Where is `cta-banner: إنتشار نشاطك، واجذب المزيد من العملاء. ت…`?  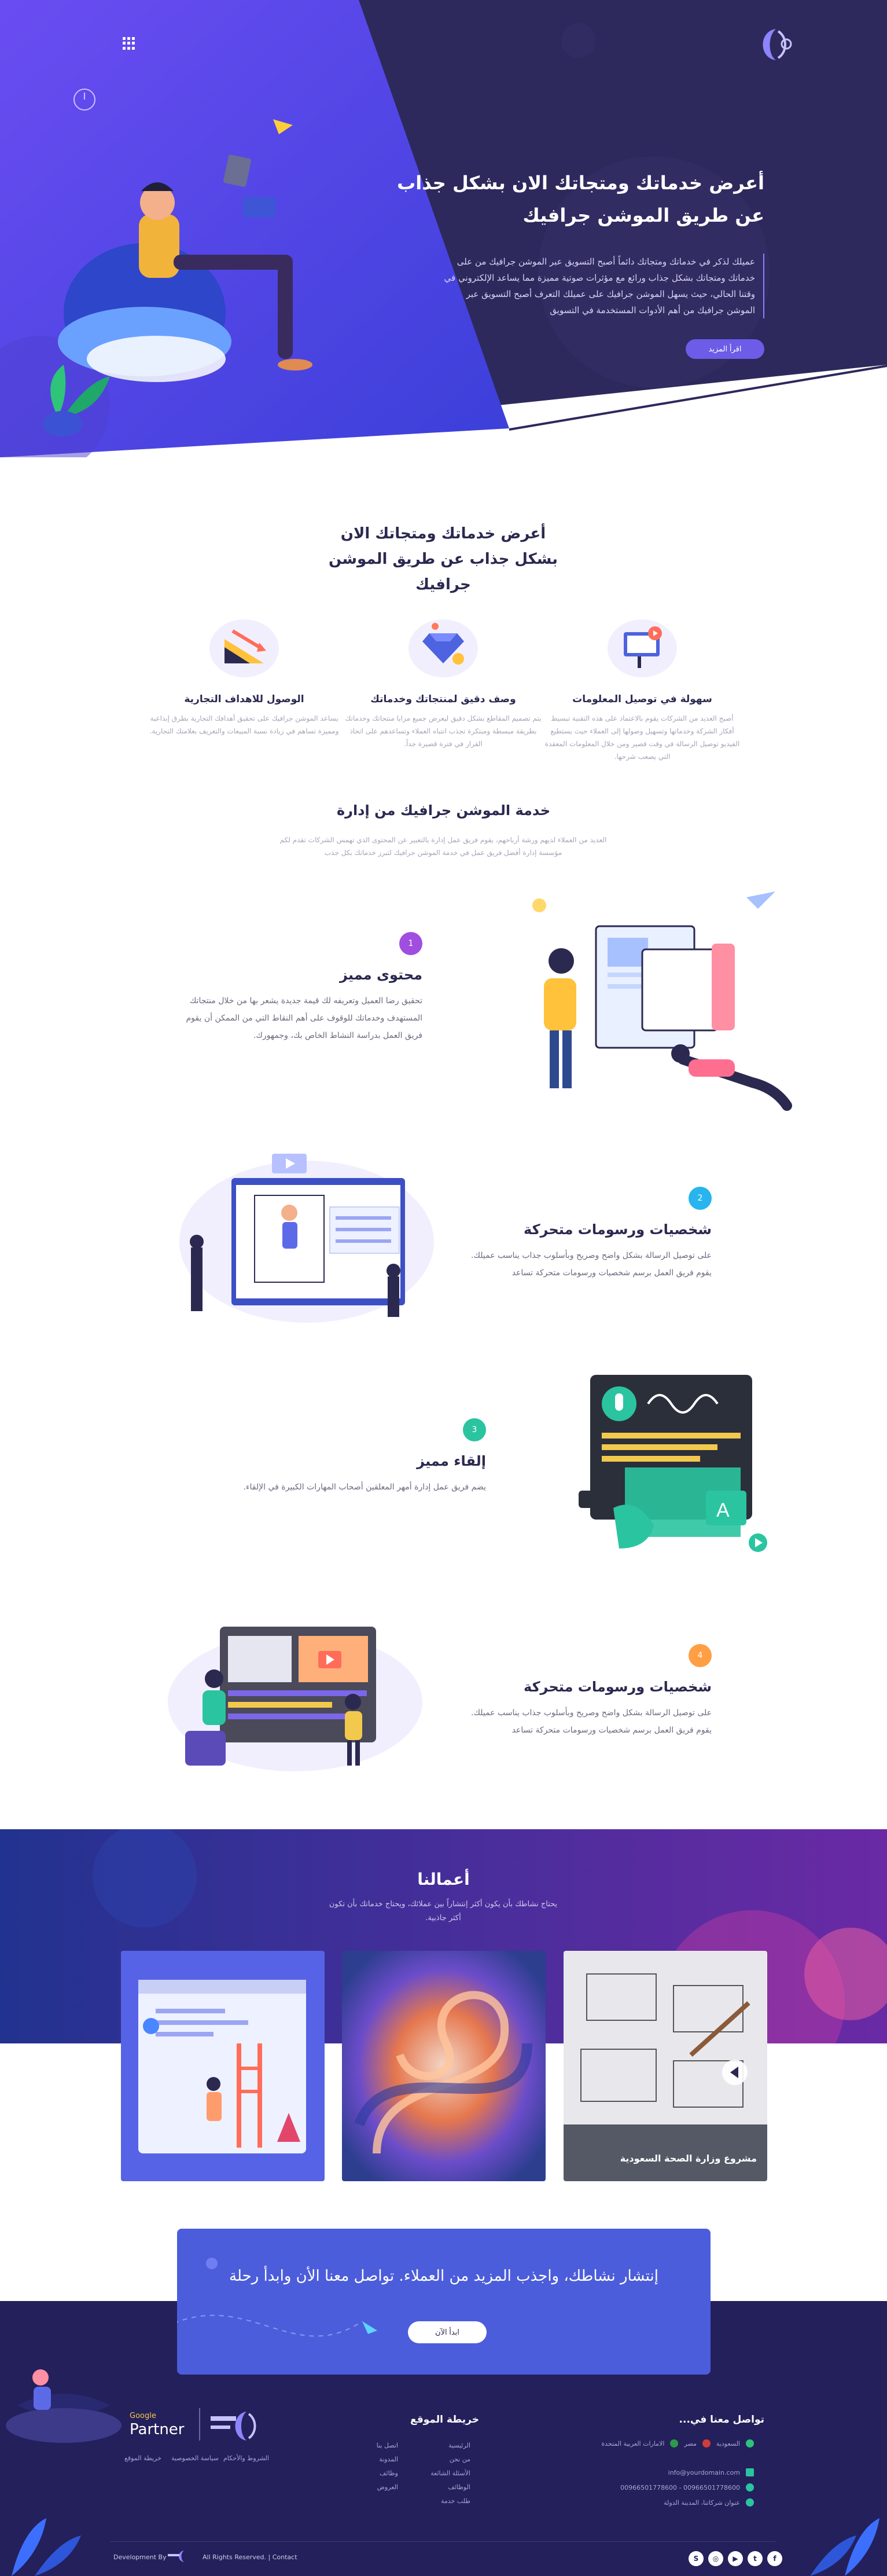 cta-banner: إنتشار نشاطك، واجذب المزيد من العملاء. ت… is located at coordinates (444, 2302).